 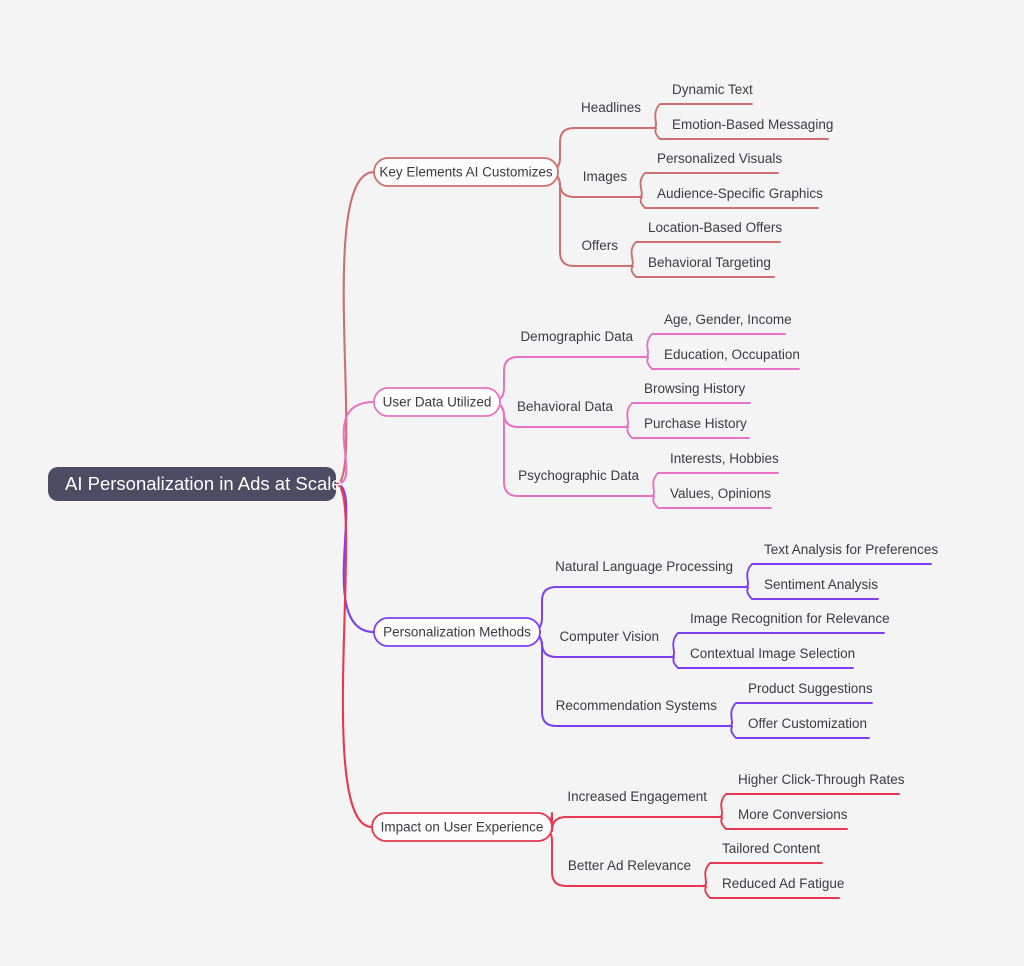 I want to click on child-label-0-2: Offers, so click(x=599, y=245).